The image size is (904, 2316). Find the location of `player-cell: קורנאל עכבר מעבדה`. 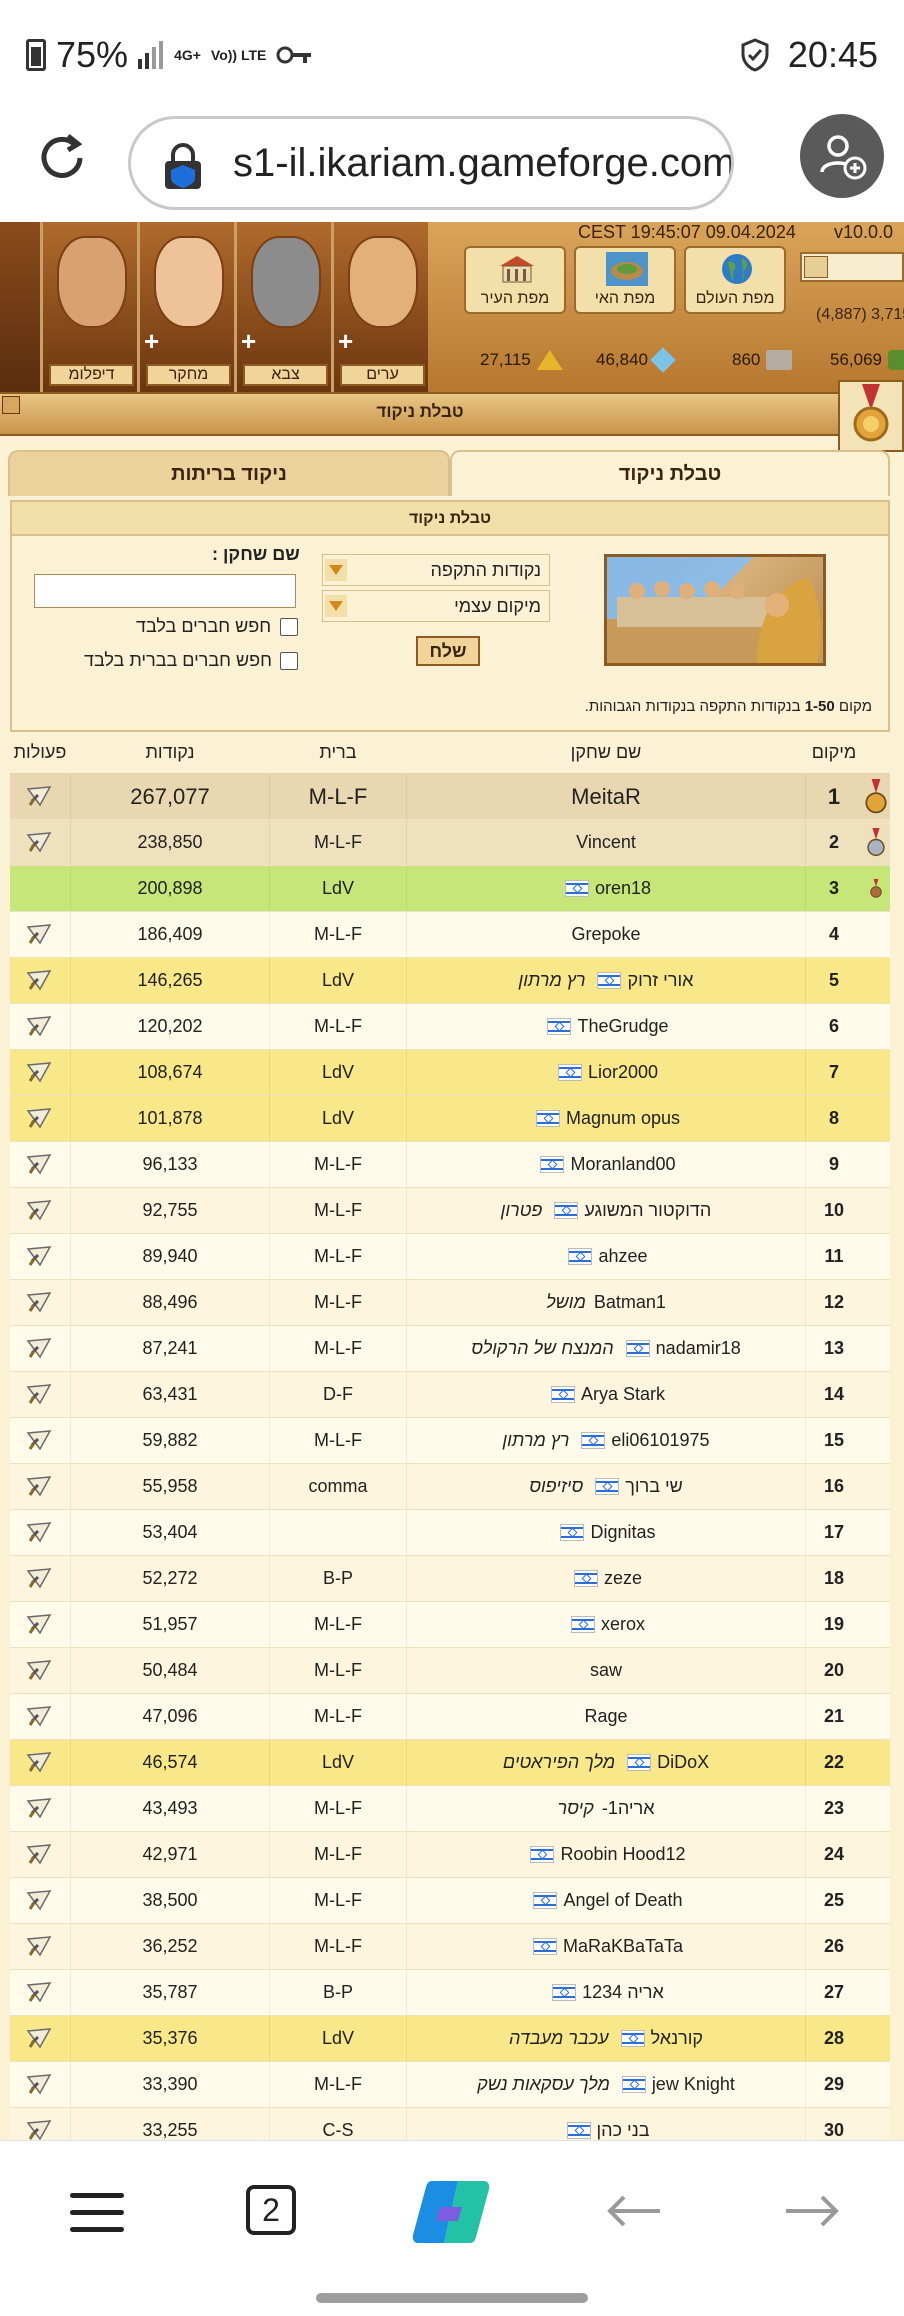

player-cell: קורנאל עכבר מעבדה is located at coordinates (606, 2038).